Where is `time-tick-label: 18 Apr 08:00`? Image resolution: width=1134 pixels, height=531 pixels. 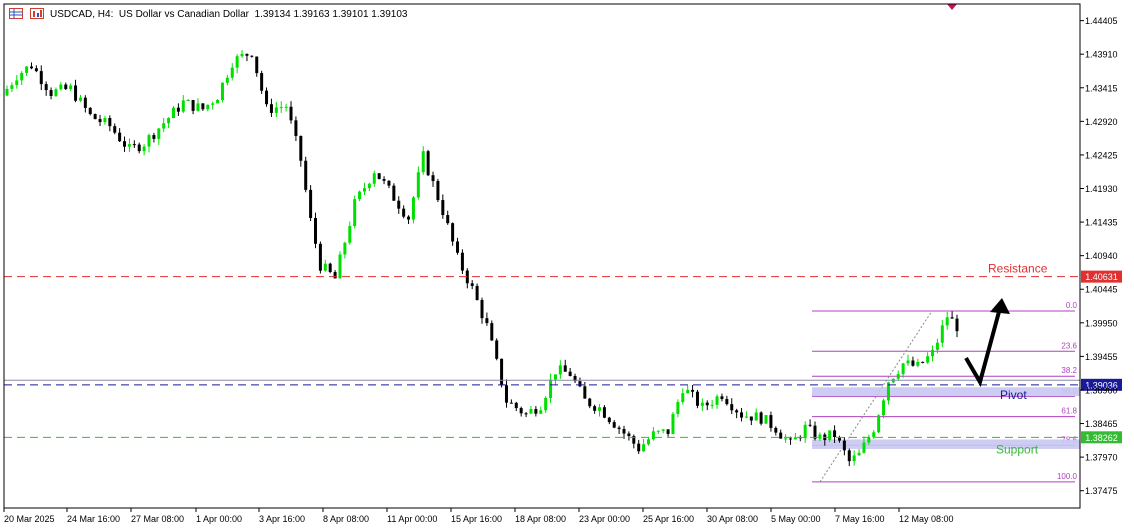
time-tick-label: 18 Apr 08:00 is located at coordinates (540, 519).